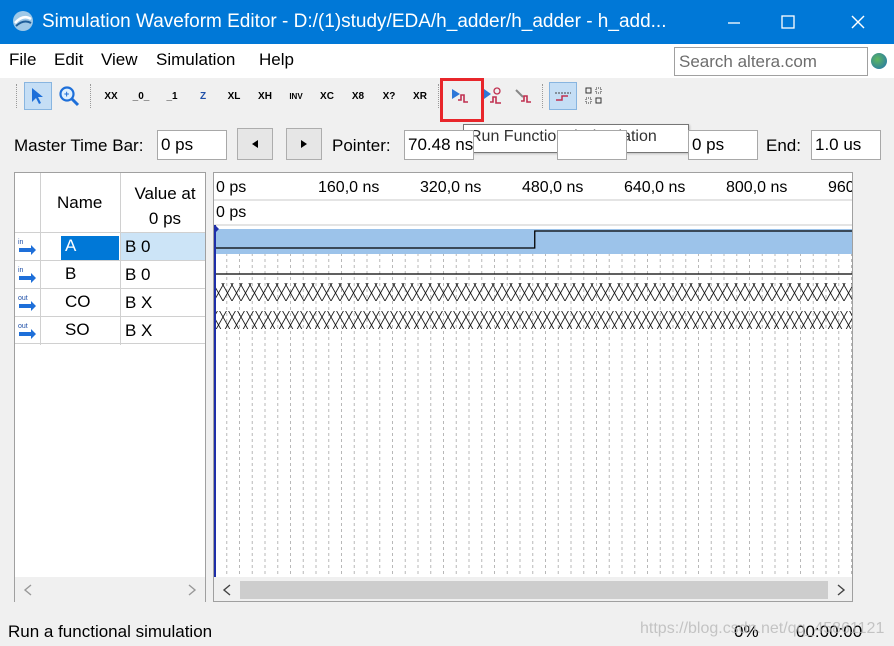 The image size is (894, 646). I want to click on force-weak-high-button: XH, so click(265, 96).